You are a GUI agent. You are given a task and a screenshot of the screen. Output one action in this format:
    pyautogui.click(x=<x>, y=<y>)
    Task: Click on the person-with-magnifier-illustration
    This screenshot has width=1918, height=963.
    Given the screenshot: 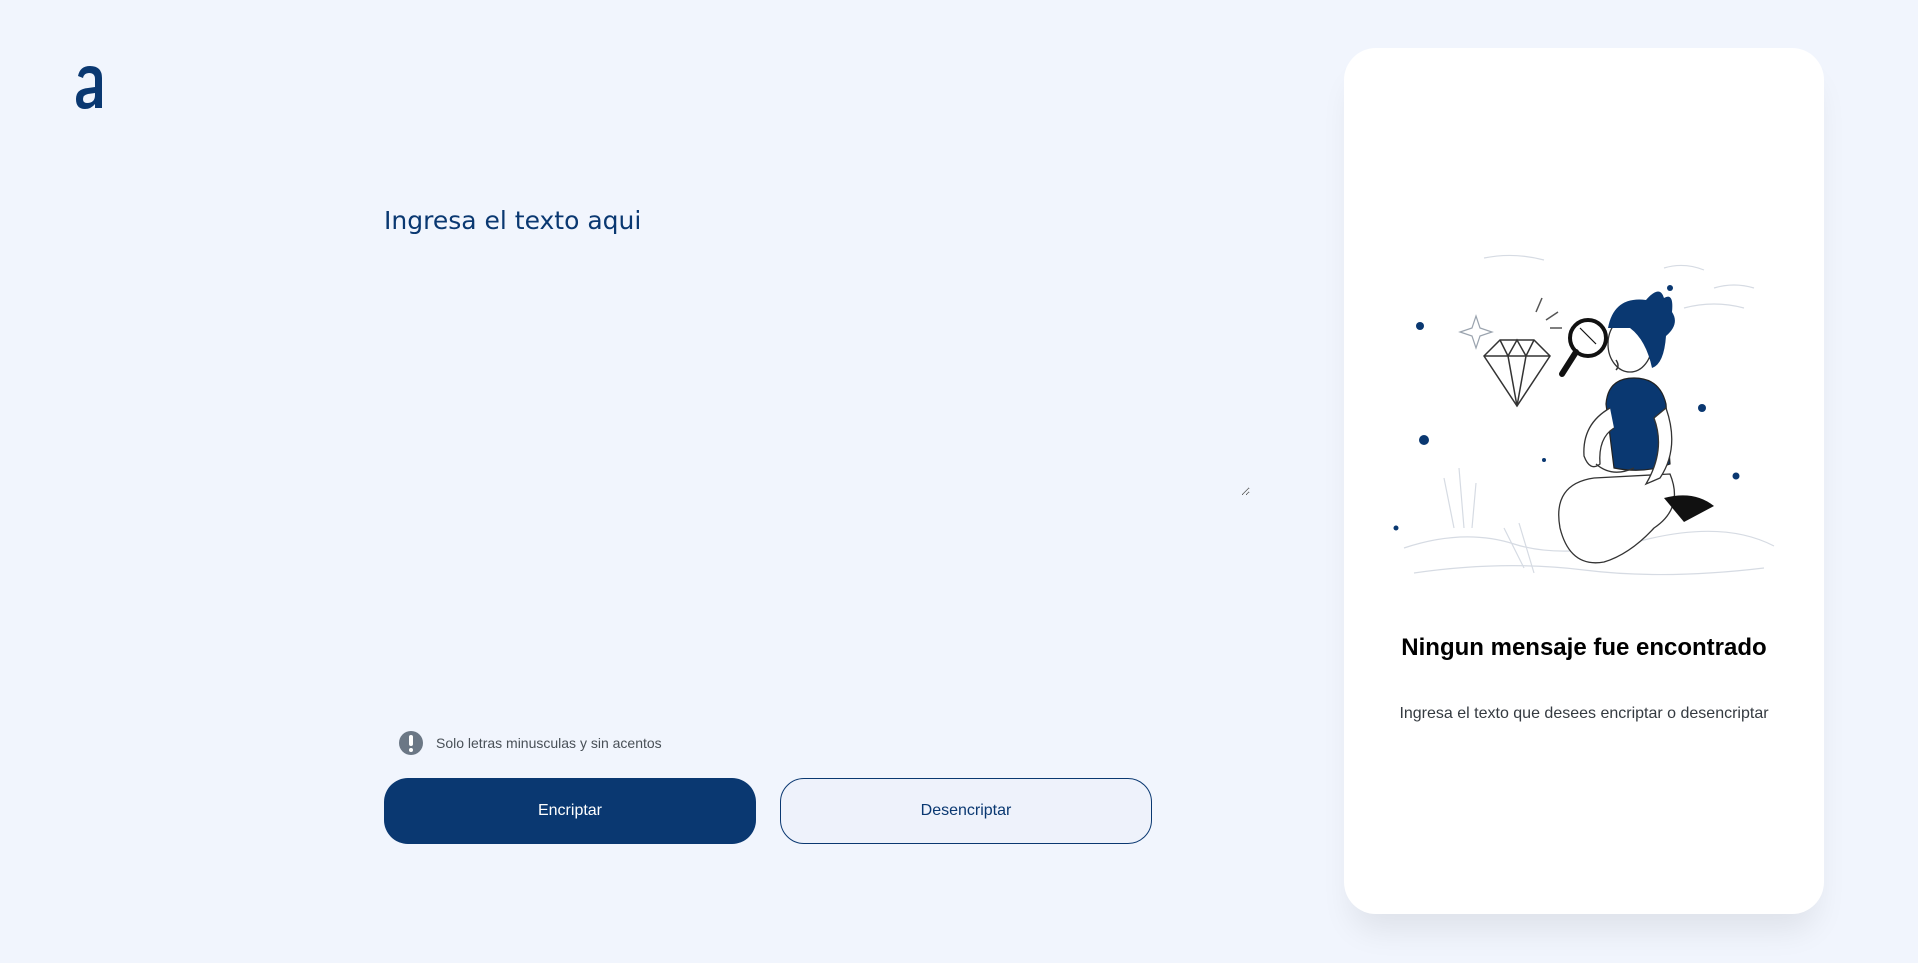 What is the action you would take?
    pyautogui.click(x=1584, y=415)
    